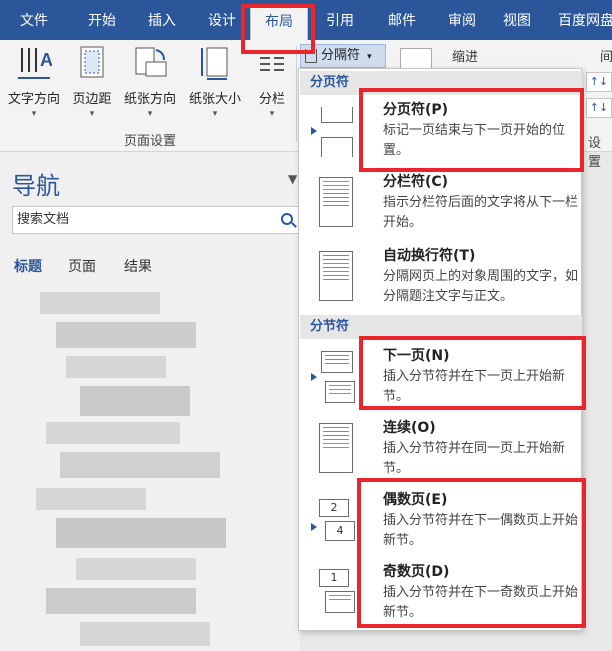 This screenshot has width=612, height=651. What do you see at coordinates (462, 20) in the screenshot?
I see `tab-review: 审阅` at bounding box center [462, 20].